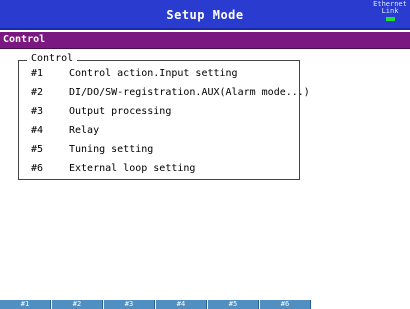  I want to click on menu-item-control-action: #1 Control action.Input setting, so click(159, 74).